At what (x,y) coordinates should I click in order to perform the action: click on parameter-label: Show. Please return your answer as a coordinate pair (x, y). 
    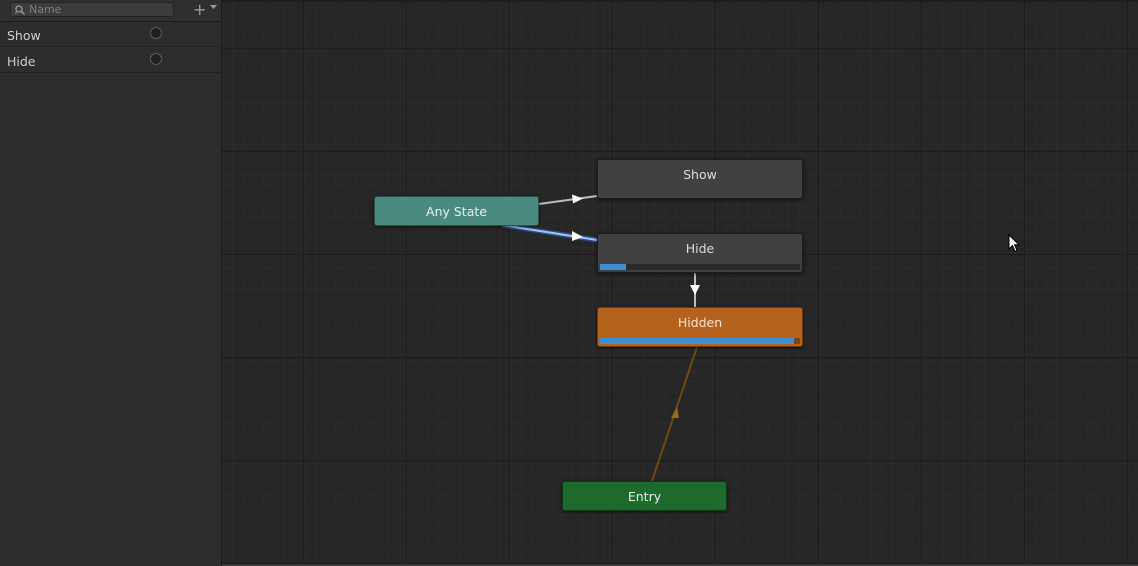
    Looking at the image, I should click on (24, 35).